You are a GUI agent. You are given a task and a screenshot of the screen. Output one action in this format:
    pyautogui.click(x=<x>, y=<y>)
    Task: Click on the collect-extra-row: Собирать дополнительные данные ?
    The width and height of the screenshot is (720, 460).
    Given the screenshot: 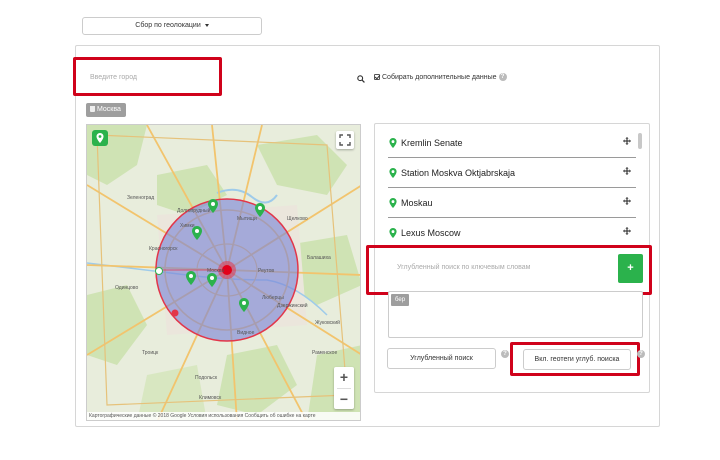 What is the action you would take?
    pyautogui.click(x=440, y=77)
    